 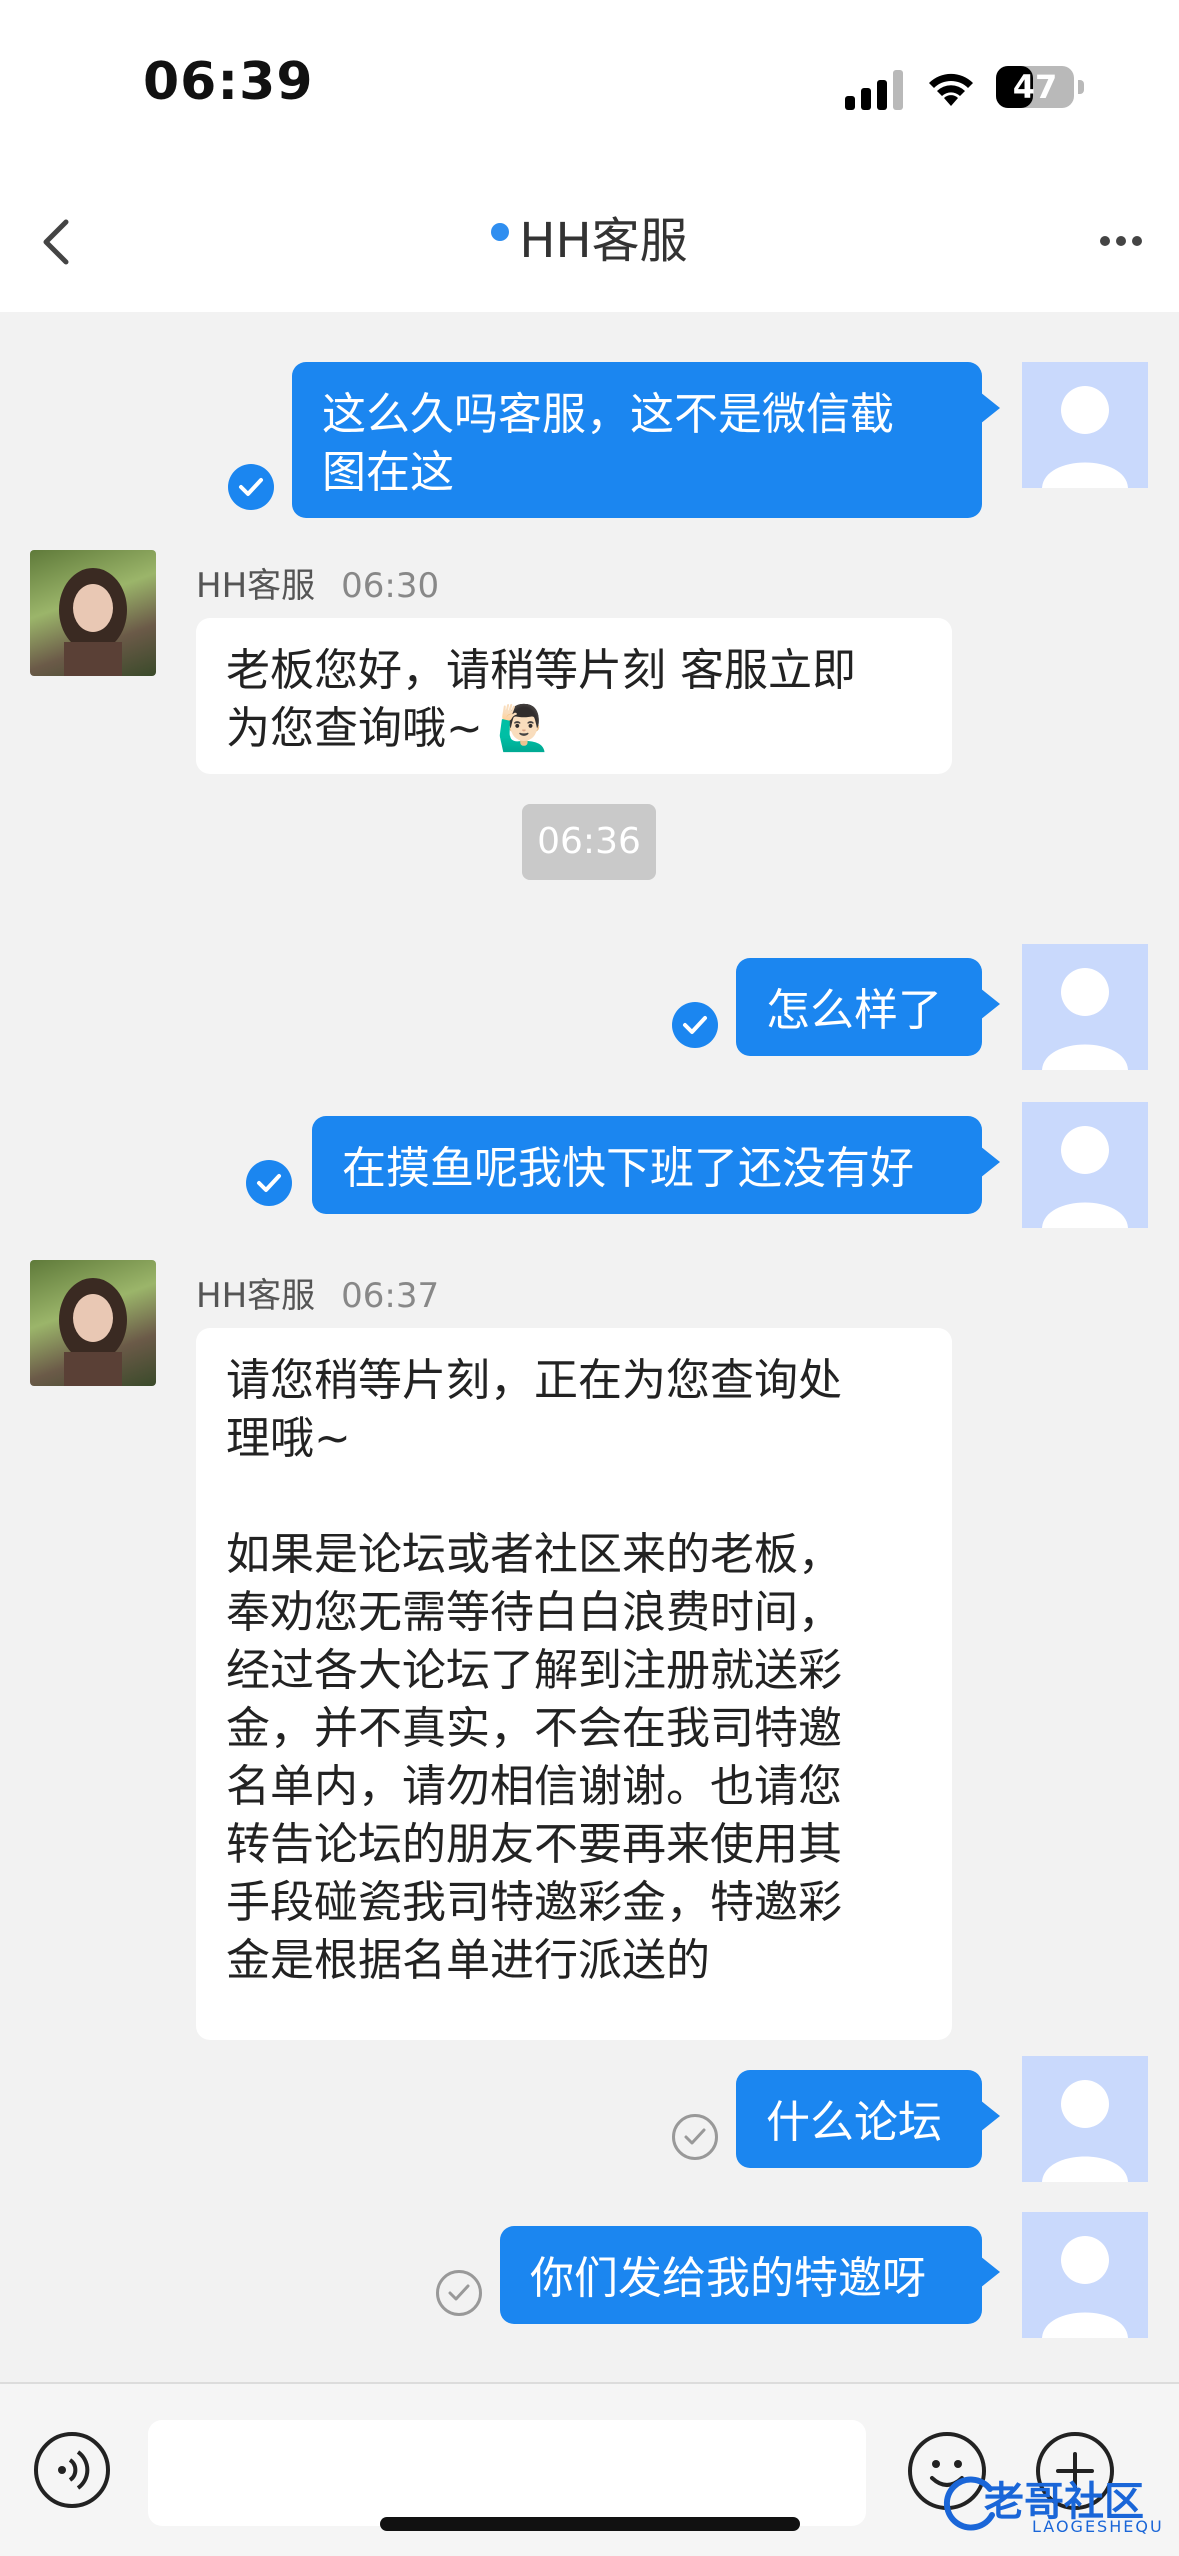 What do you see at coordinates (951, 89) in the screenshot?
I see `wifi-icon` at bounding box center [951, 89].